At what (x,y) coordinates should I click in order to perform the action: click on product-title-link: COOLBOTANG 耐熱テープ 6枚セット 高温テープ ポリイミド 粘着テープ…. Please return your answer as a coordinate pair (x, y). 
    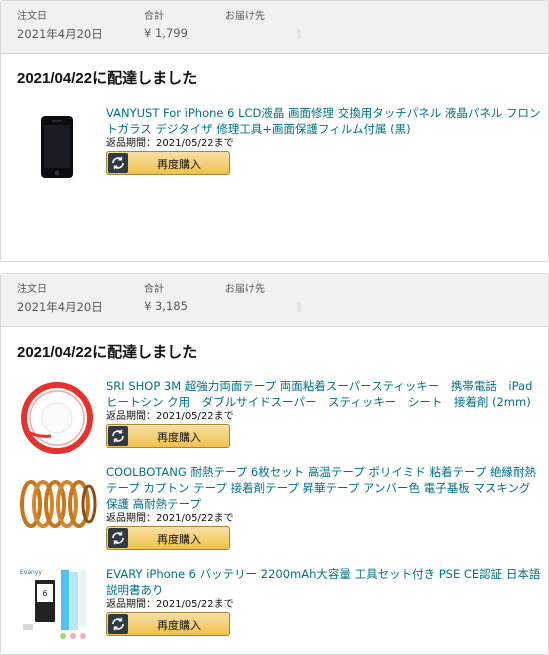
    Looking at the image, I should click on (324, 488).